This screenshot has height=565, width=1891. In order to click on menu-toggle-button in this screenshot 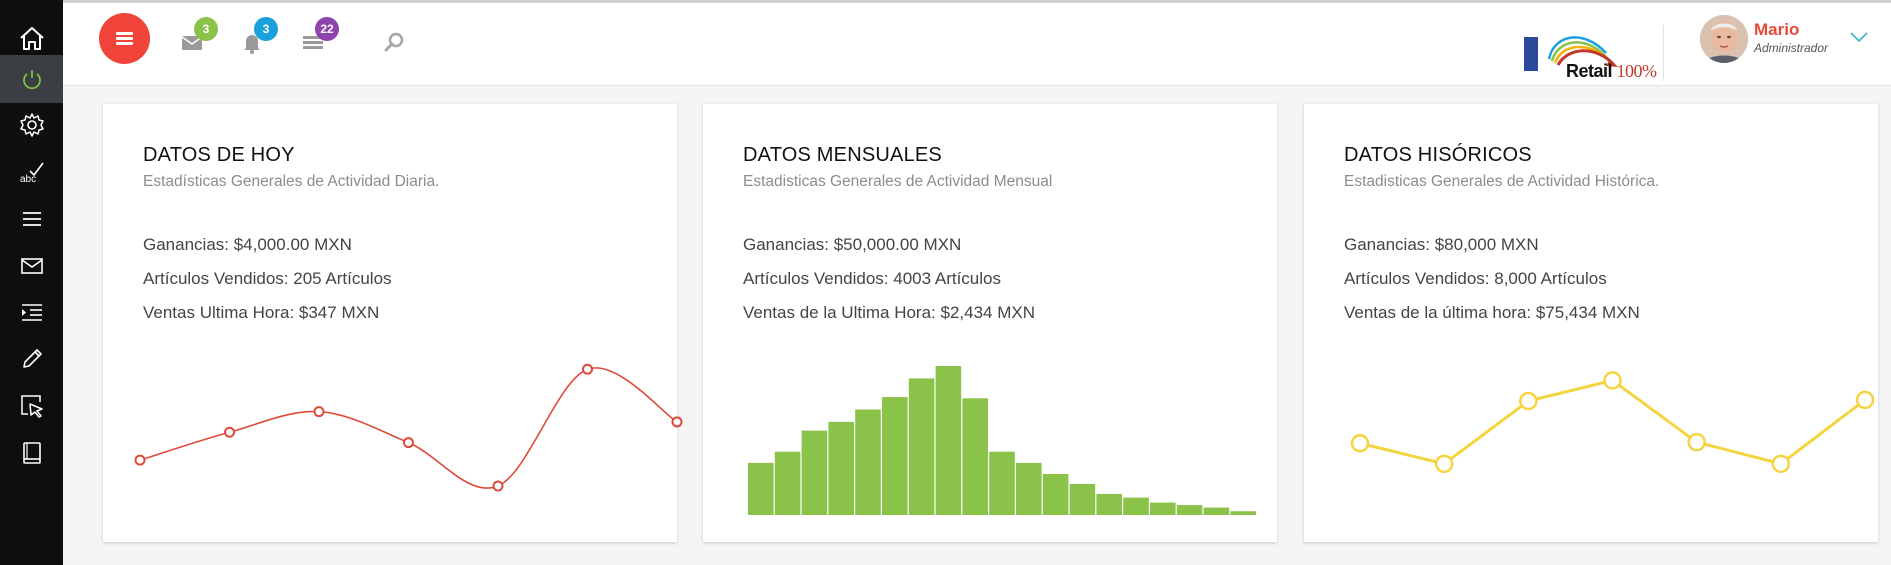, I will do `click(124, 38)`.